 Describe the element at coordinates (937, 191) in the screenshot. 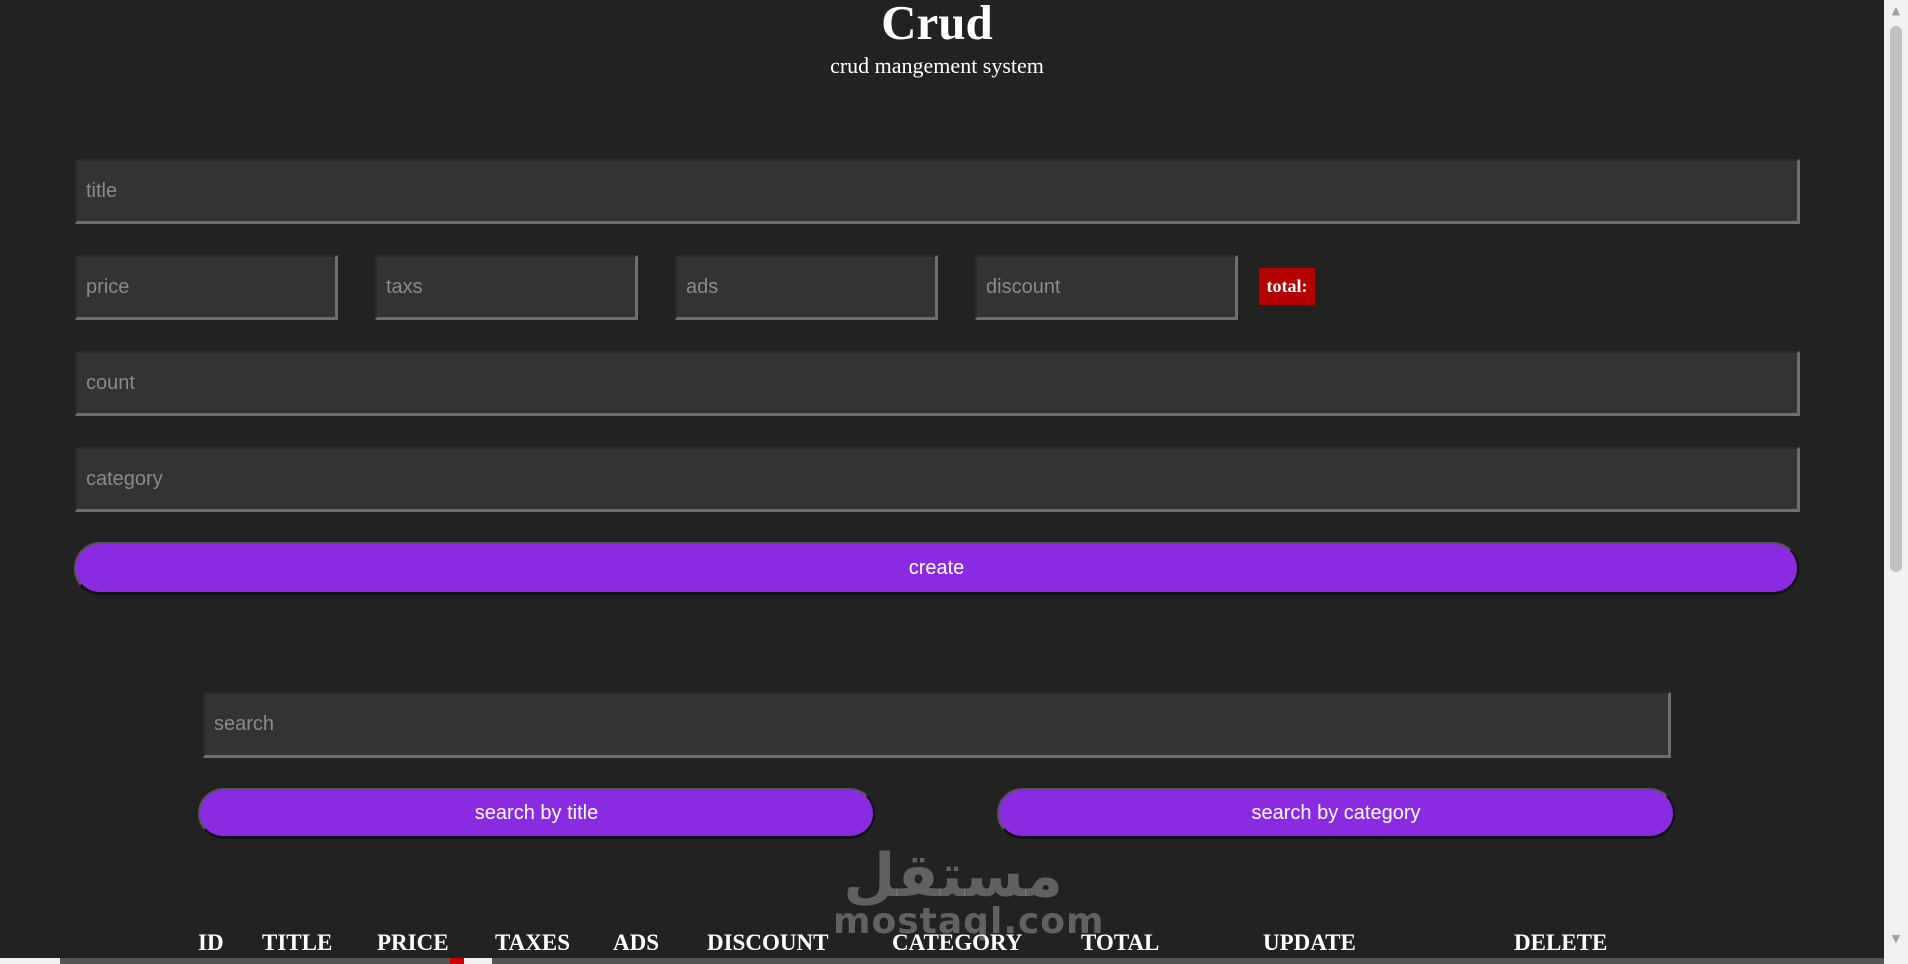

I see `title-input` at that location.